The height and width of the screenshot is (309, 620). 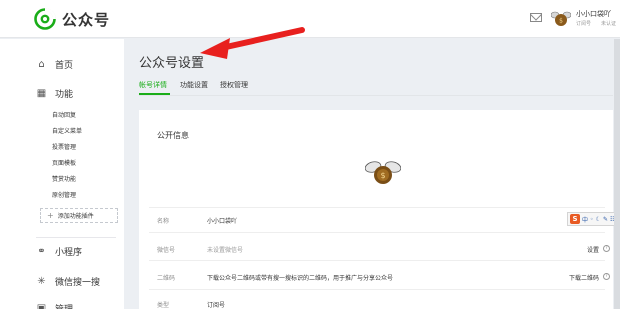 I want to click on ime-toolbar: S 中 ◦ ☾ ✎ ☷, so click(x=592, y=219).